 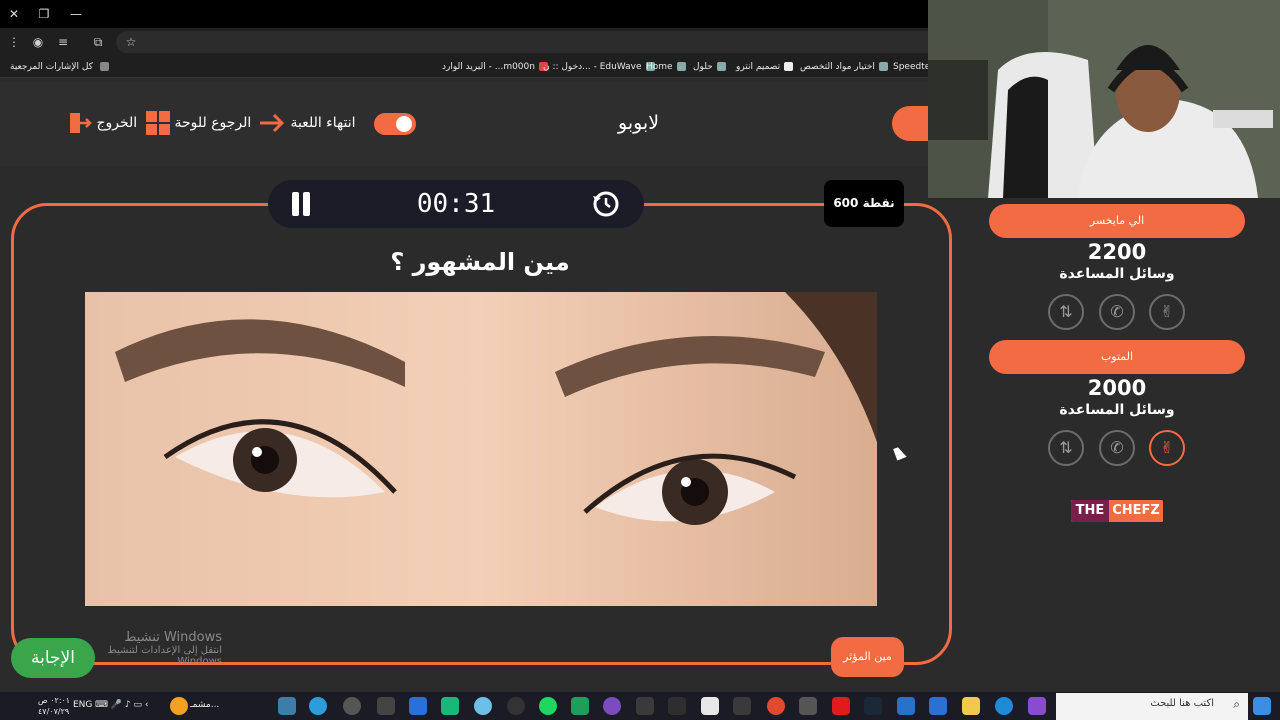 What do you see at coordinates (63, 42) in the screenshot?
I see `reading-list-icon: ≡` at bounding box center [63, 42].